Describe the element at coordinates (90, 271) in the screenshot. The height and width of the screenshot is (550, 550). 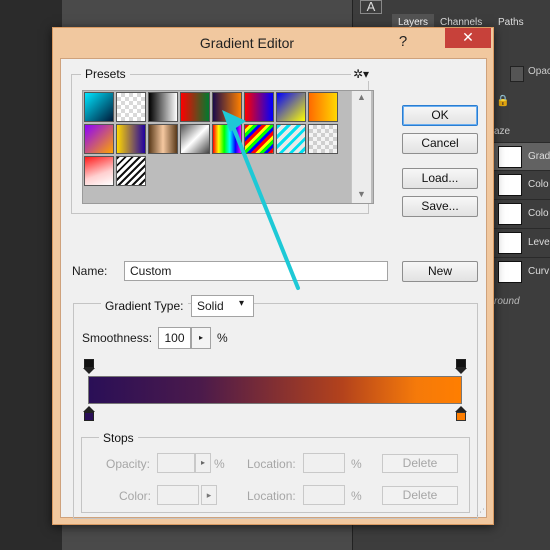
I see `name-label: Name:` at that location.